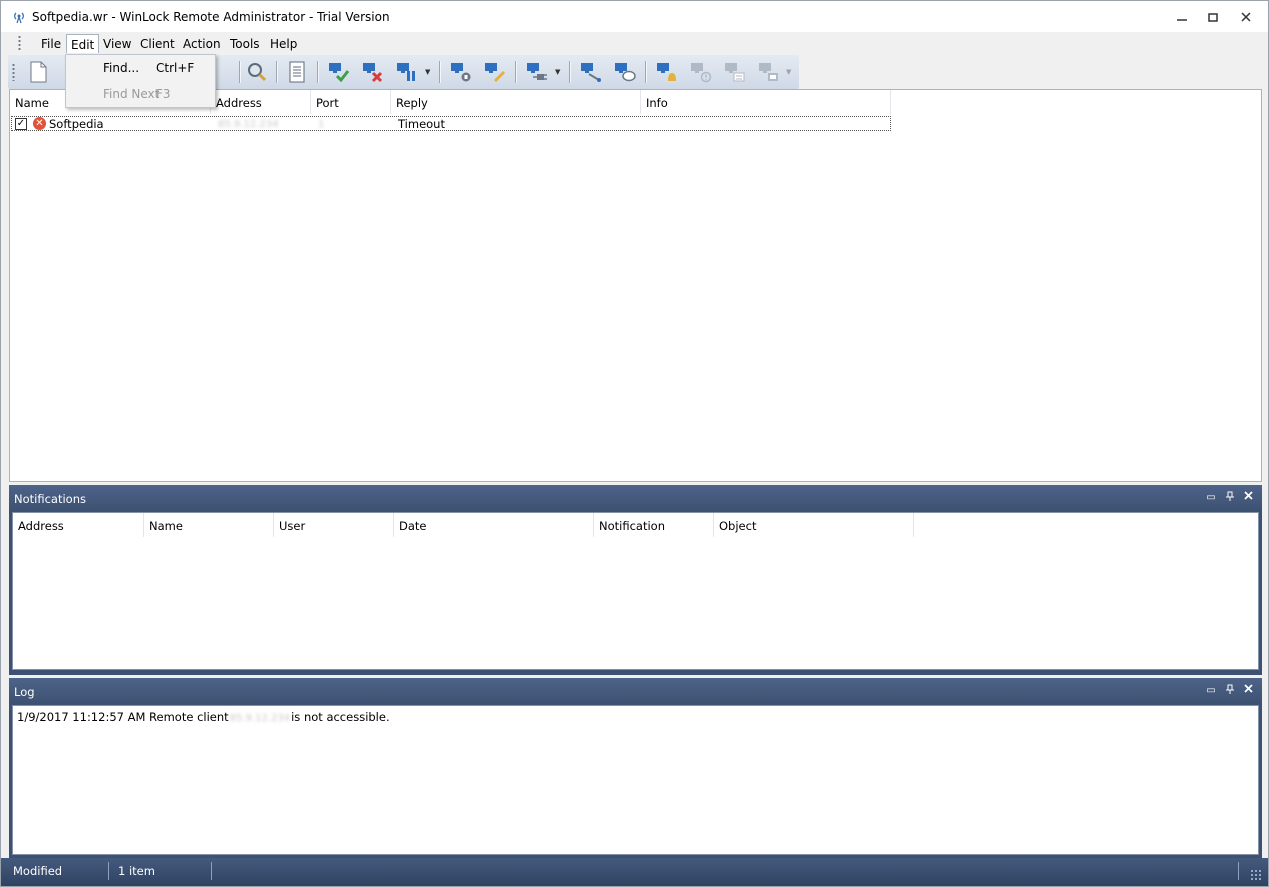 This screenshot has width=1269, height=887. I want to click on pause-button, so click(407, 72).